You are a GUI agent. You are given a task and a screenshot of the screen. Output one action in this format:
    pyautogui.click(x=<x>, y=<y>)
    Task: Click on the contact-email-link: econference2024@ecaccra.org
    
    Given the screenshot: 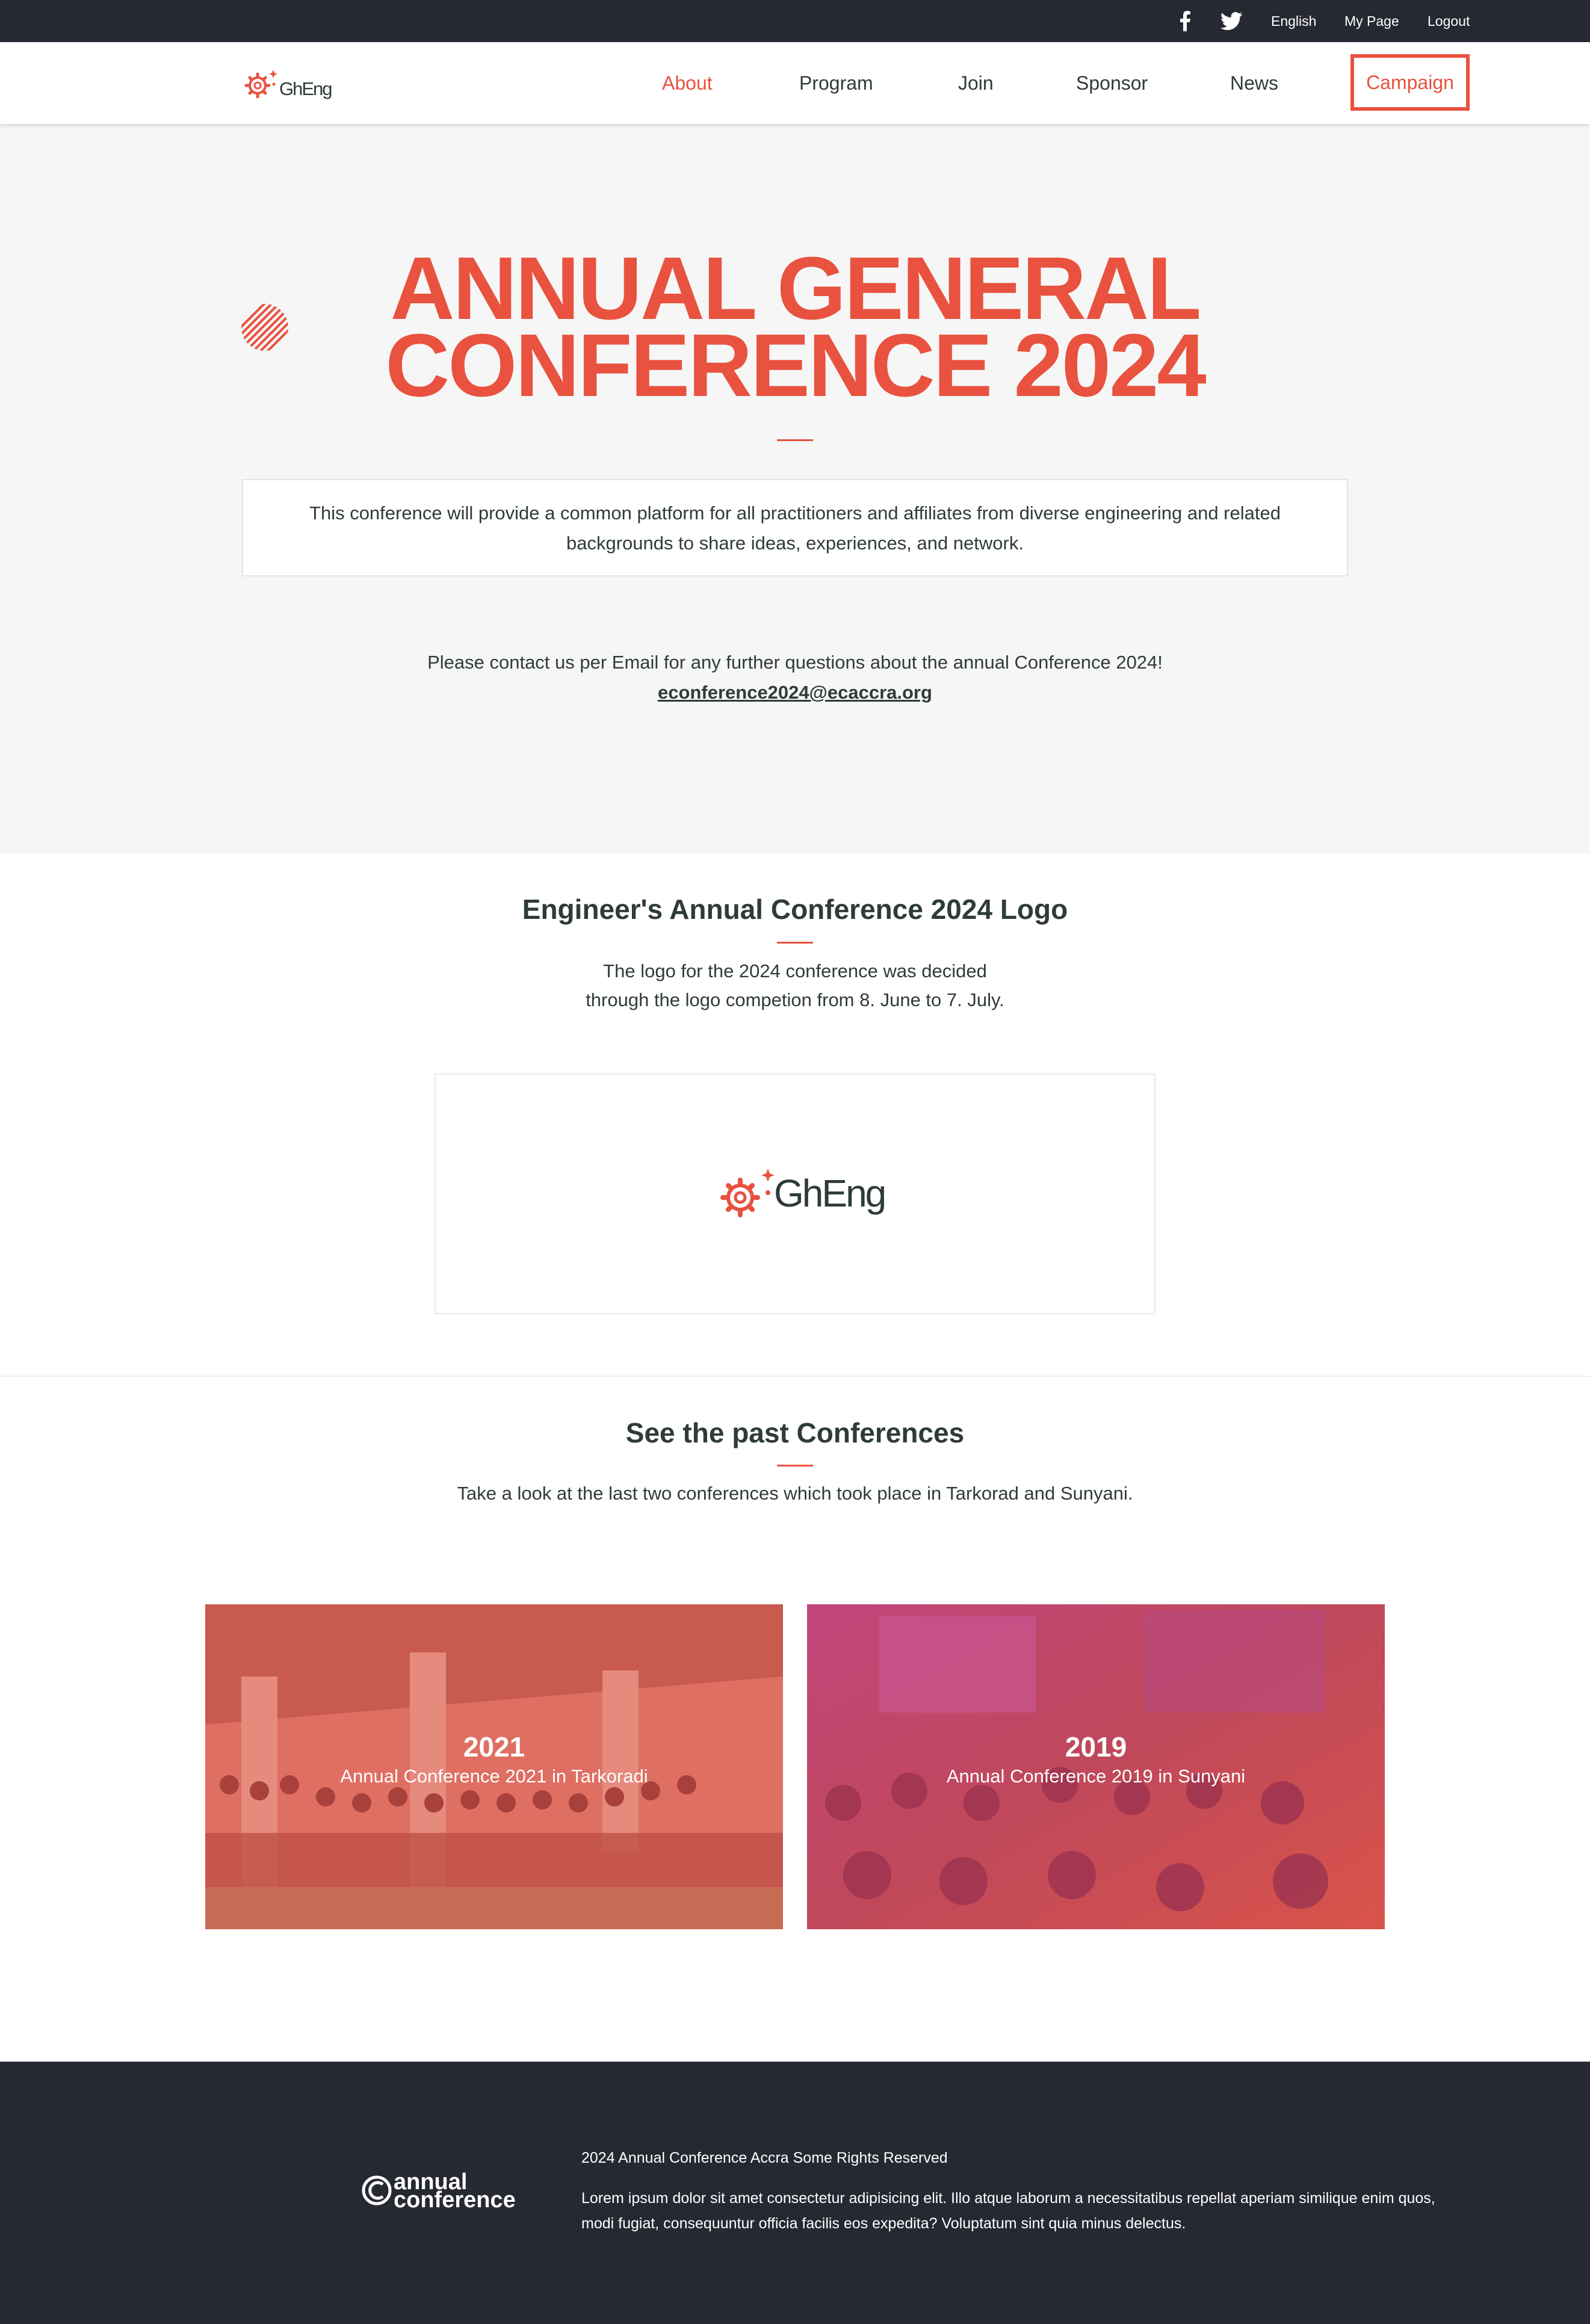 What is the action you would take?
    pyautogui.click(x=795, y=693)
    